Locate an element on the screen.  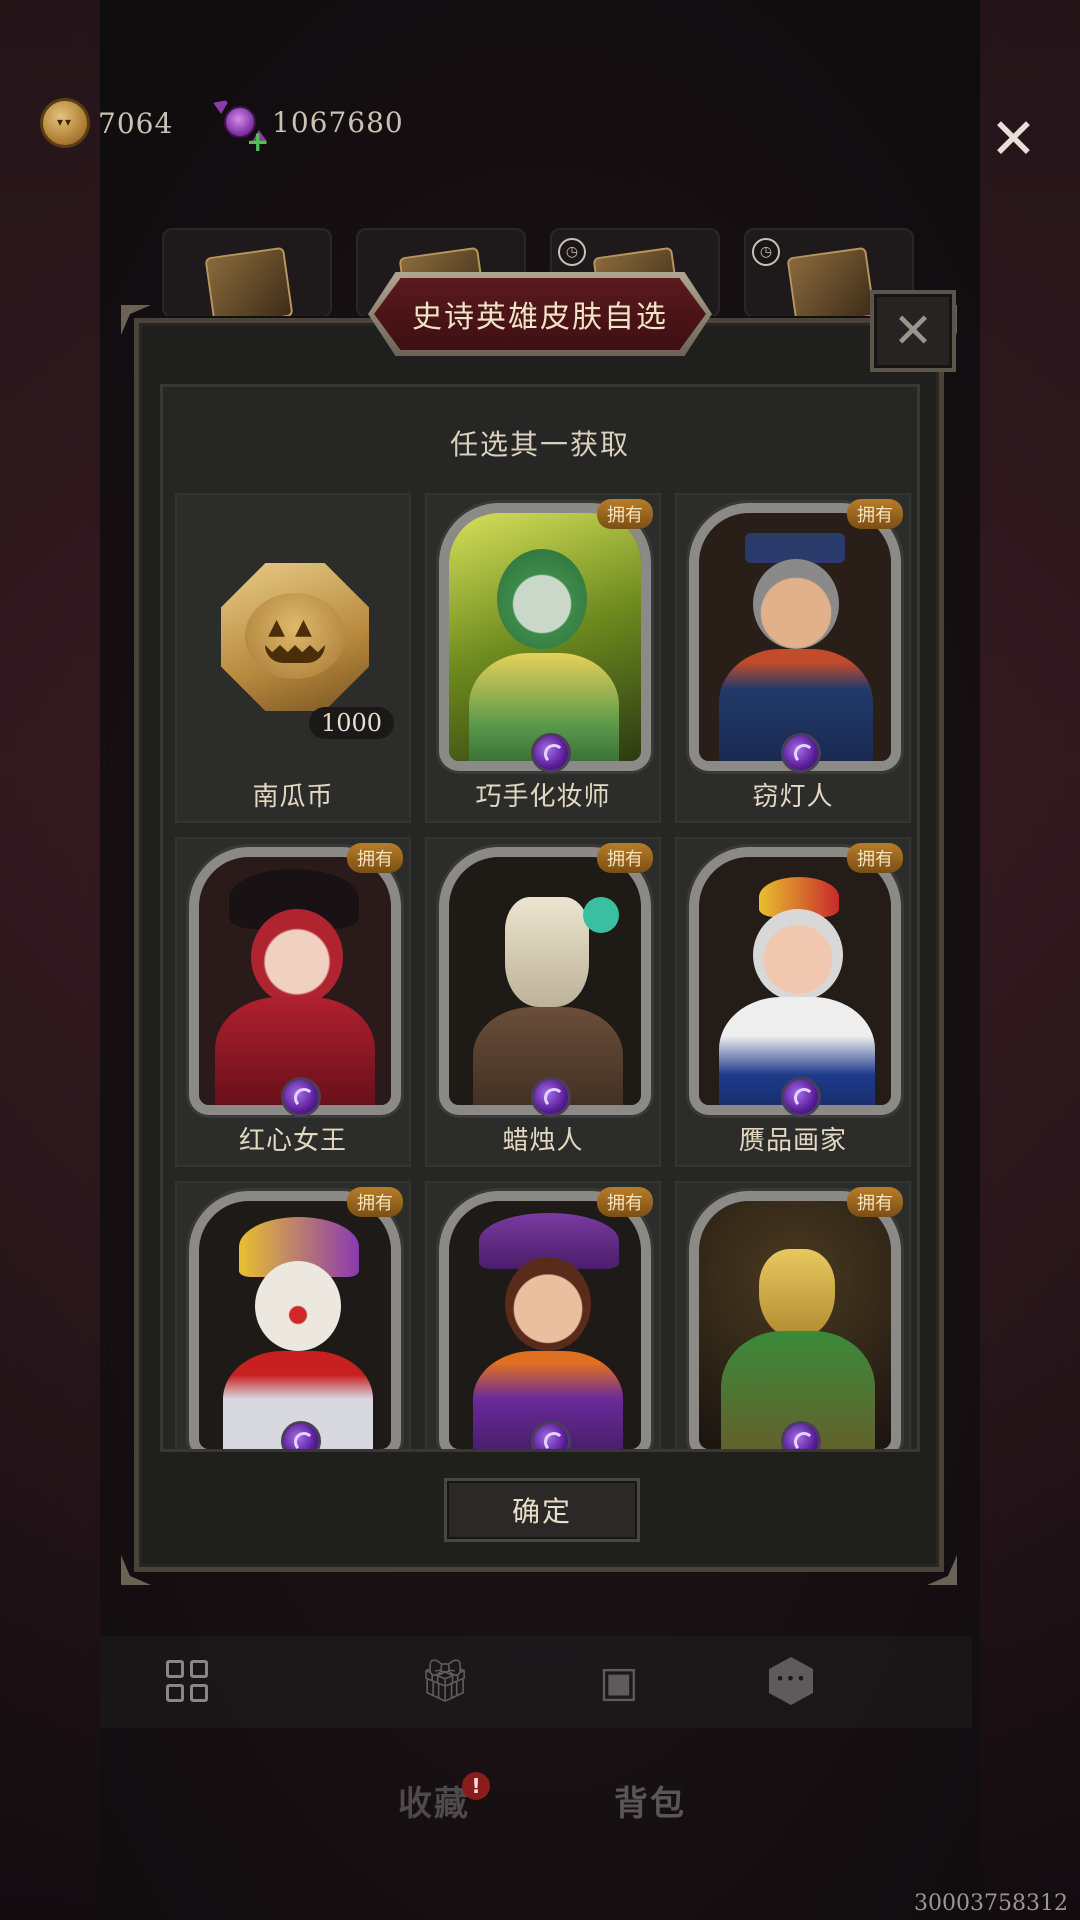
bottom-toolbar is located at coordinates (536, 1682).